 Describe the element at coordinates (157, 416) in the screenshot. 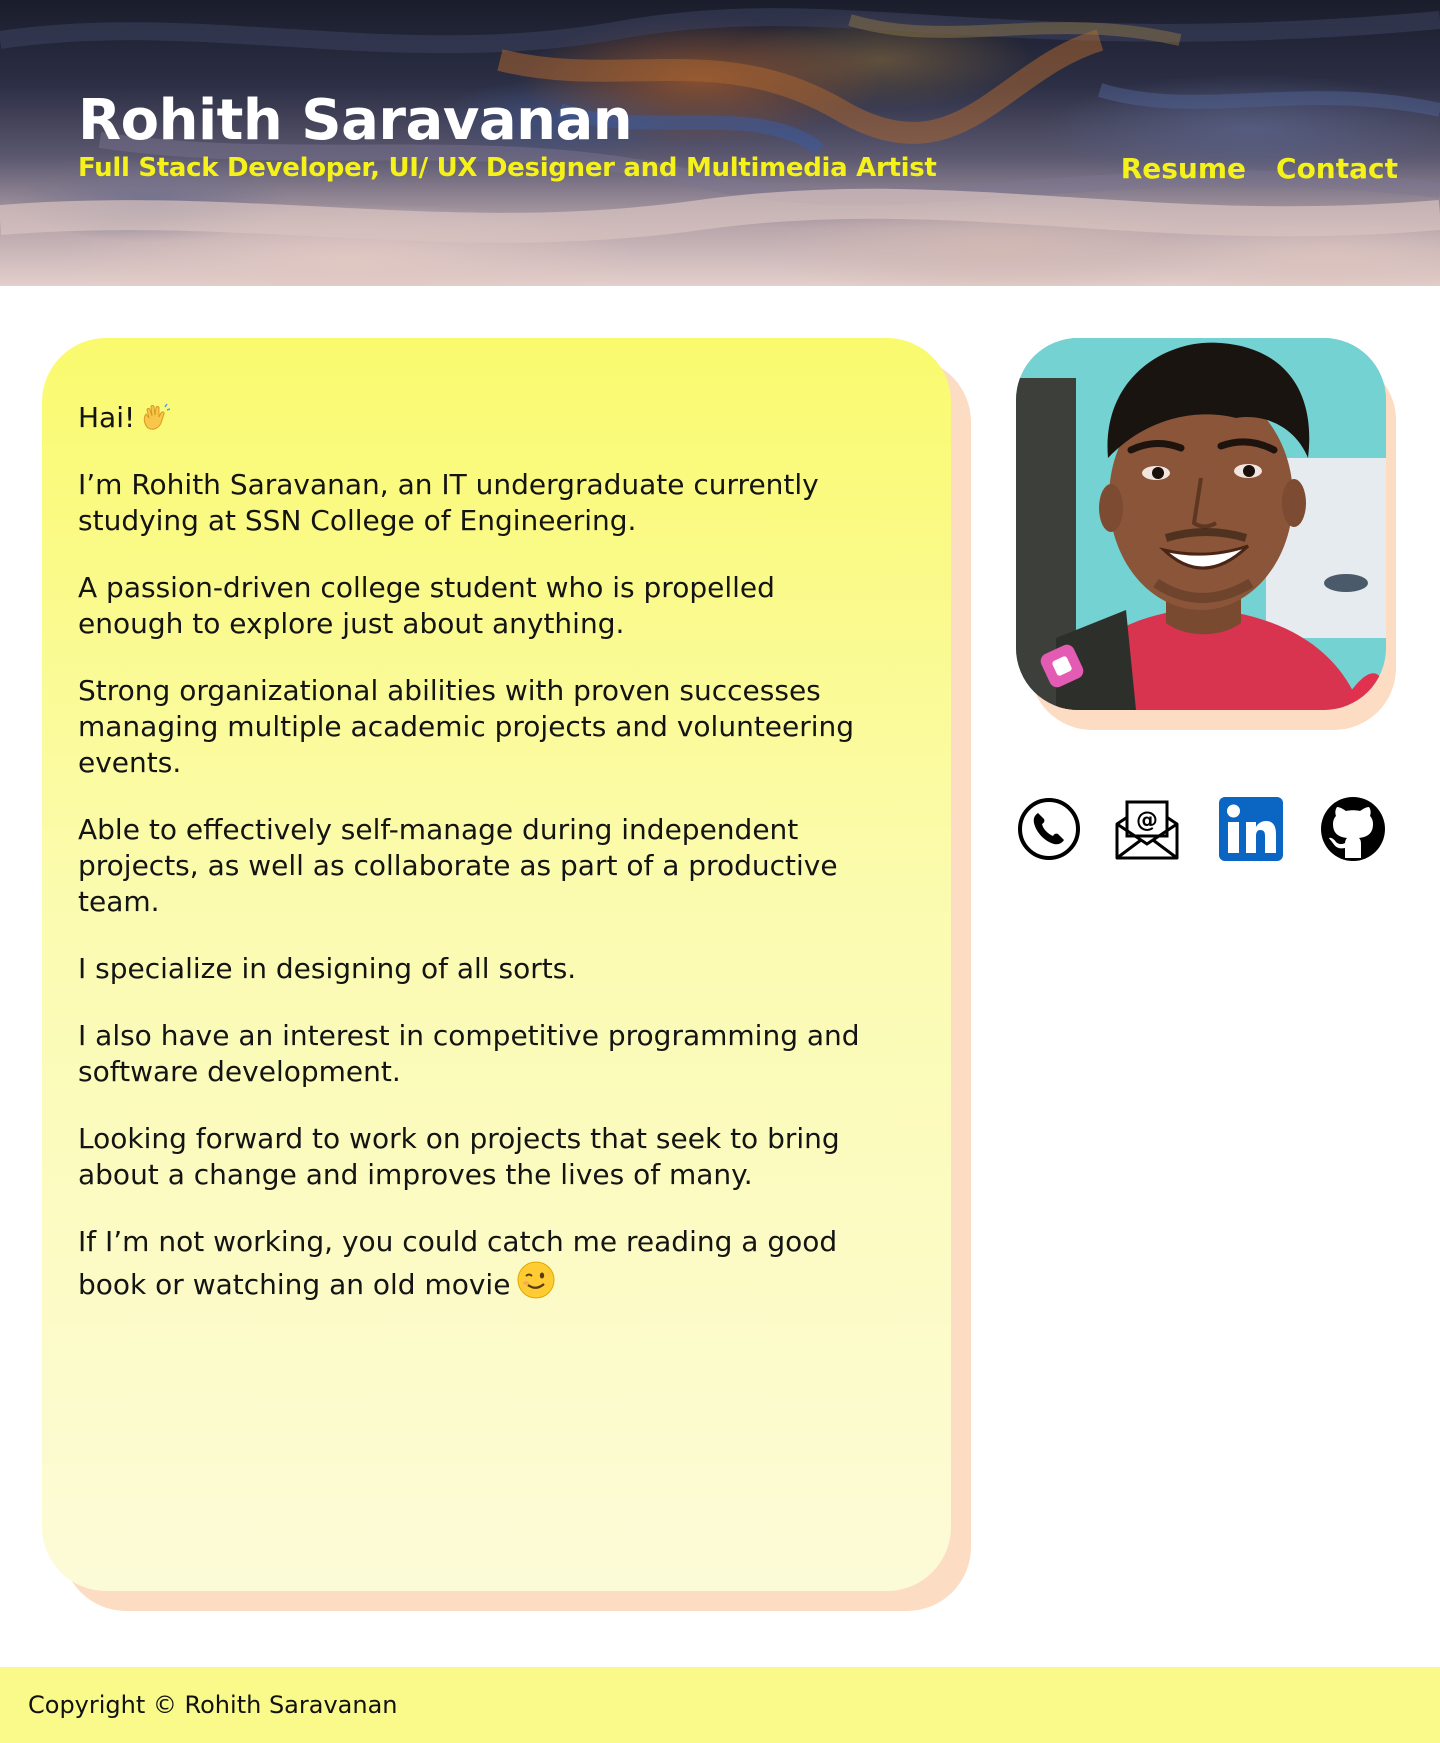

I see `waving-hand-emoji` at that location.